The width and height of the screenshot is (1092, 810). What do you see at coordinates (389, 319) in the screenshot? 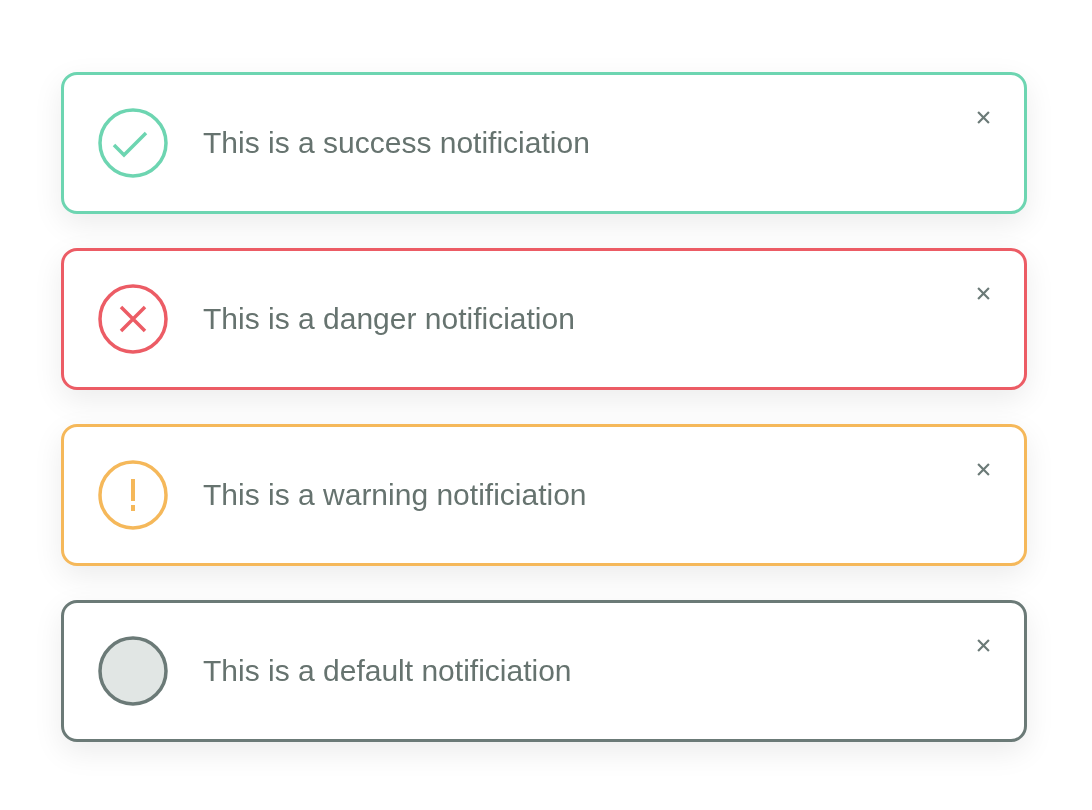
I see `notification-message: This is a danger notificiation` at bounding box center [389, 319].